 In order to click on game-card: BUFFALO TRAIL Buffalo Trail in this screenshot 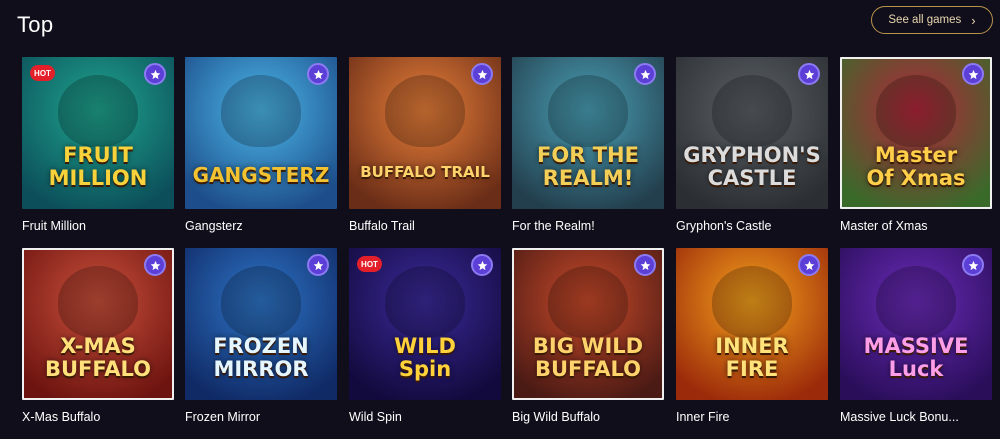, I will do `click(425, 149)`.